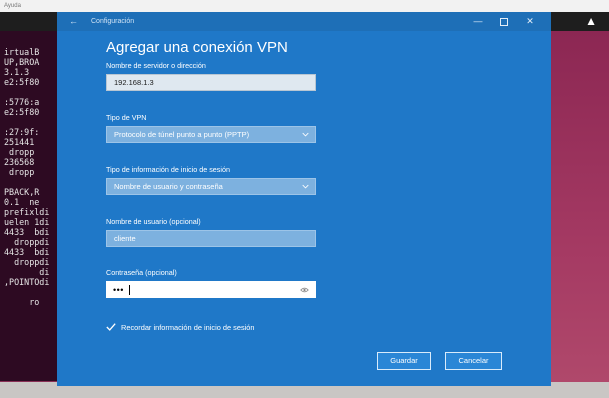 Image resolution: width=609 pixels, height=398 pixels. Describe the element at coordinates (153, 221) in the screenshot. I see `username-label: Nombre de usuario (opcional)` at that location.